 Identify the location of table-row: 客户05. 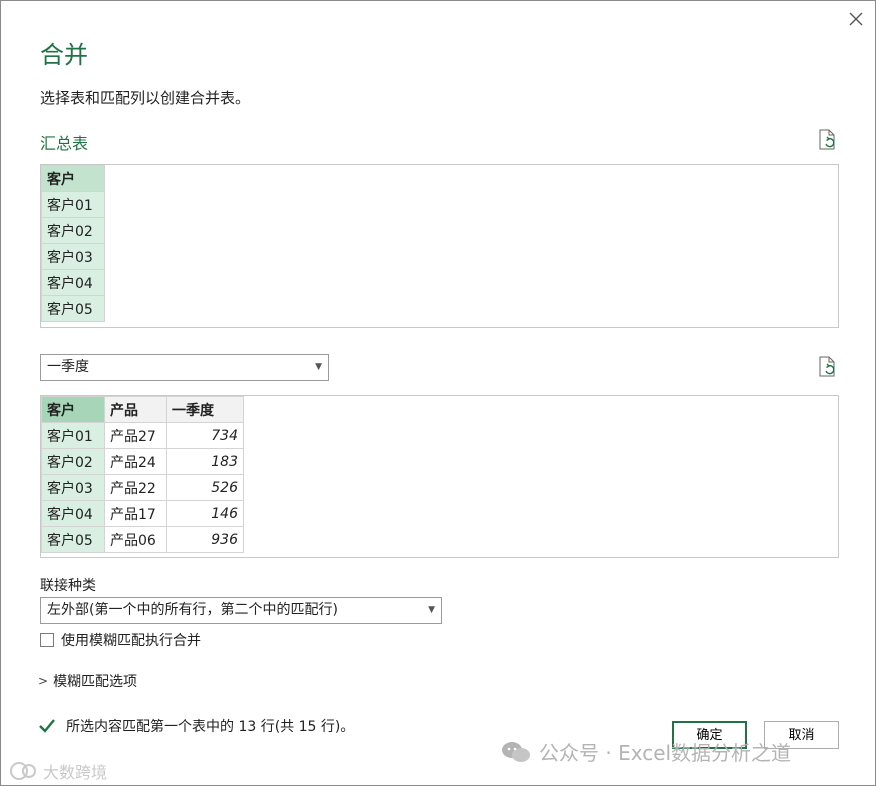
(73, 308).